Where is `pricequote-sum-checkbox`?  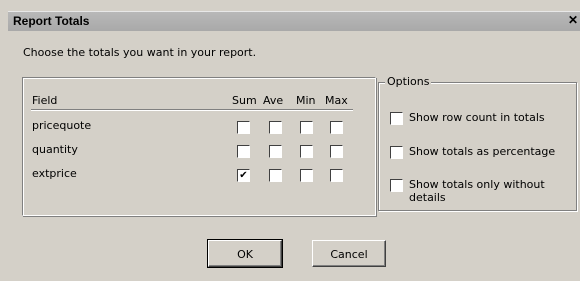
pricequote-sum-checkbox is located at coordinates (243, 127).